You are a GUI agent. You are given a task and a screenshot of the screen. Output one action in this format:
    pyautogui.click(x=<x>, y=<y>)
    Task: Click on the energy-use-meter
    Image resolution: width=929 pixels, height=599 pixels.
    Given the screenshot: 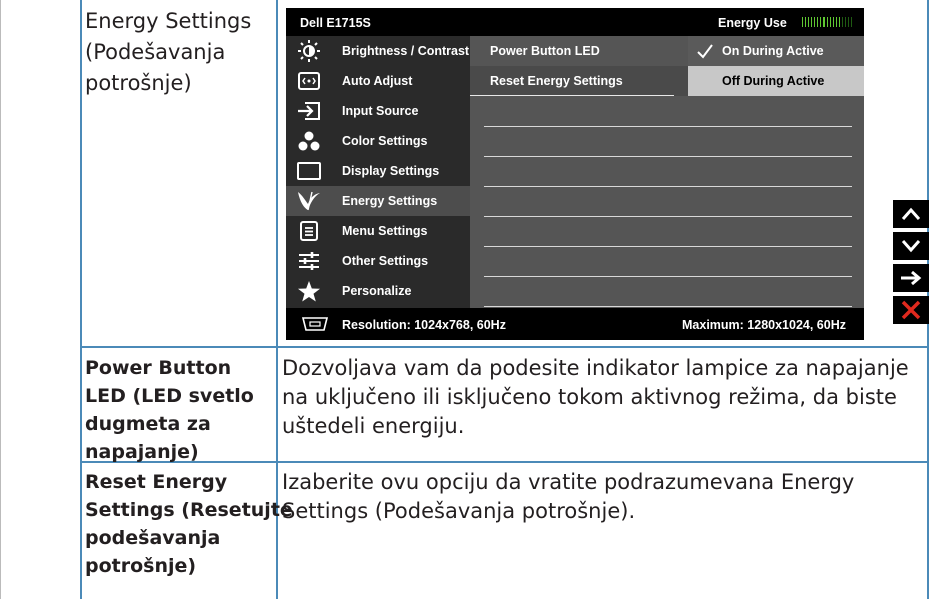 What is the action you would take?
    pyautogui.click(x=827, y=22)
    